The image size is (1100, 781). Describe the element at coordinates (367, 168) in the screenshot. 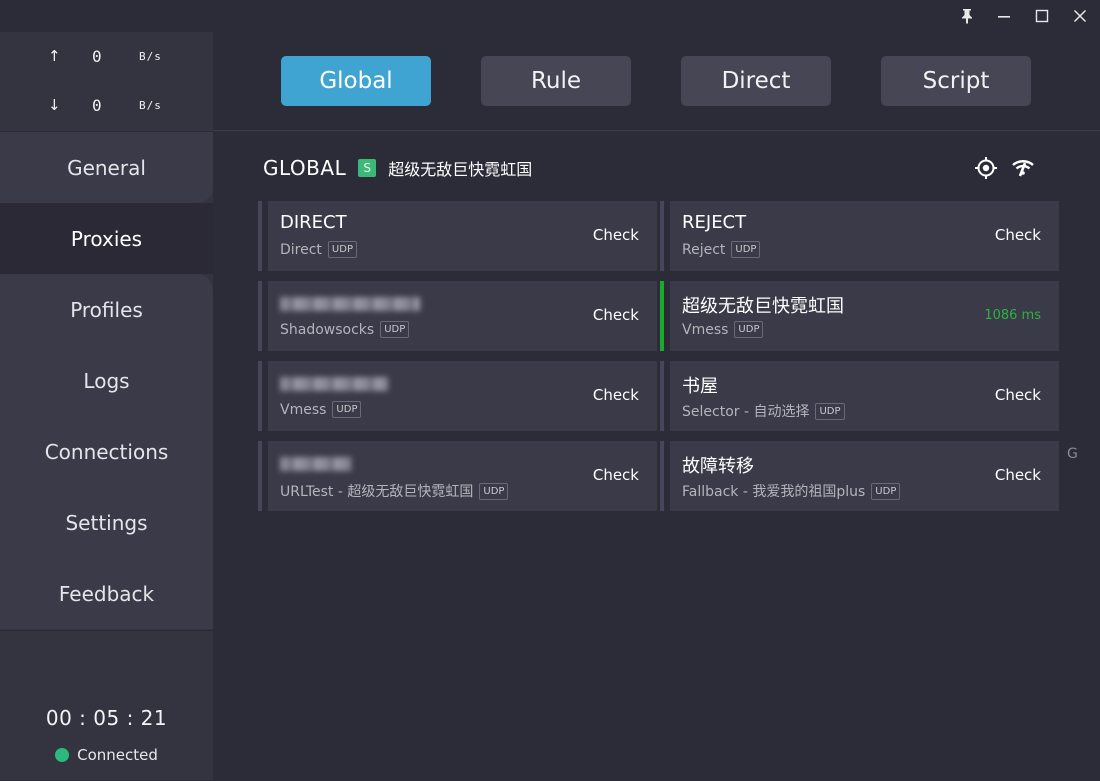

I see `group-type-badge: S` at that location.